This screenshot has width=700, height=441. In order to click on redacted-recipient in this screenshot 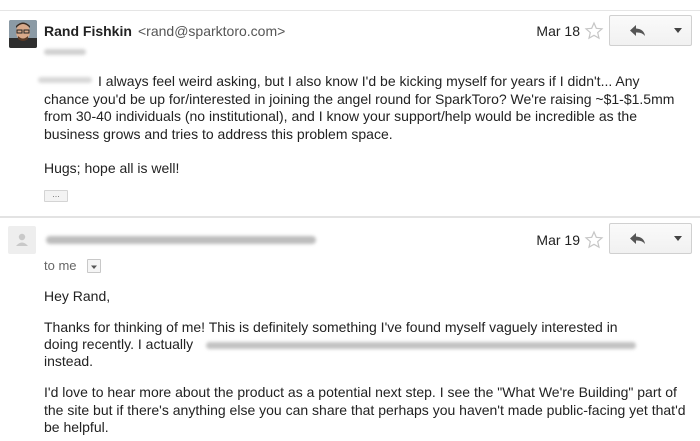, I will do `click(65, 52)`.